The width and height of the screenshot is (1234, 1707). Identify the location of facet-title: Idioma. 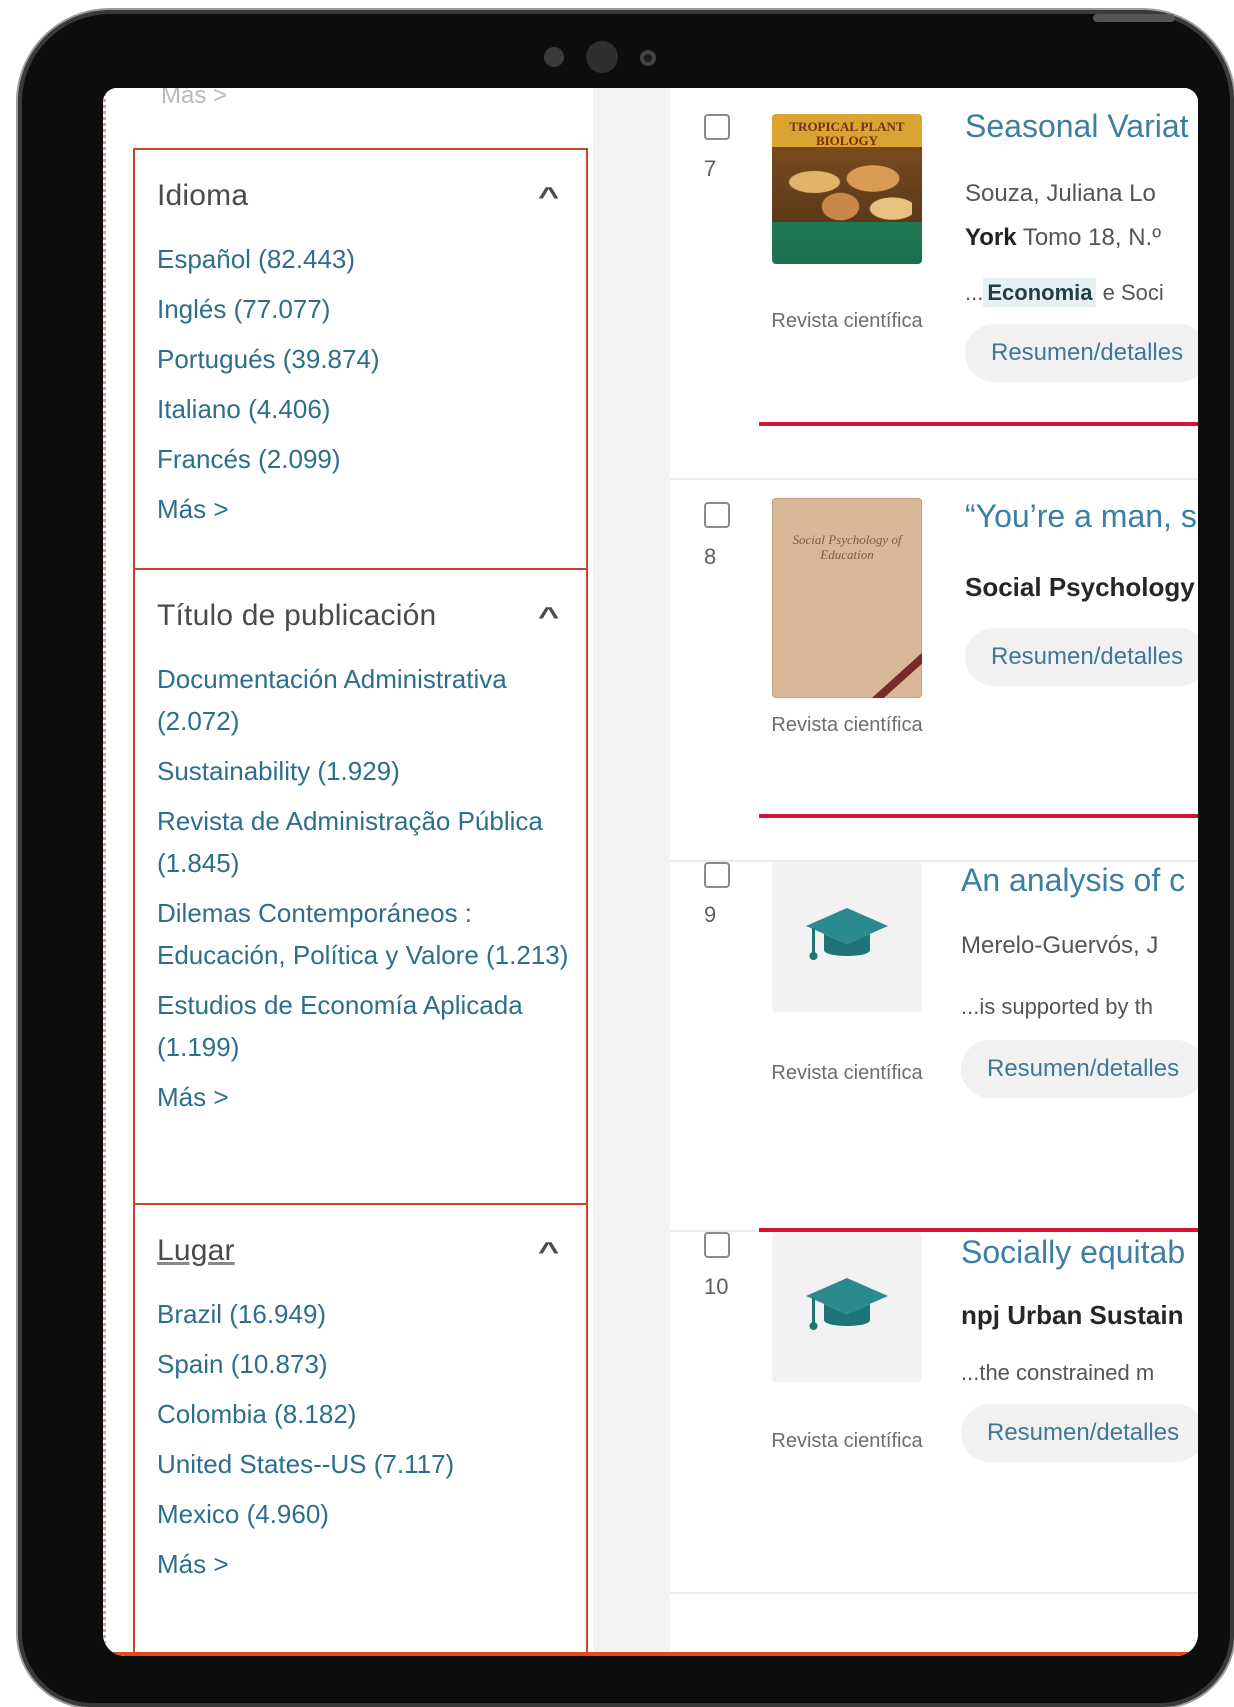
(203, 195).